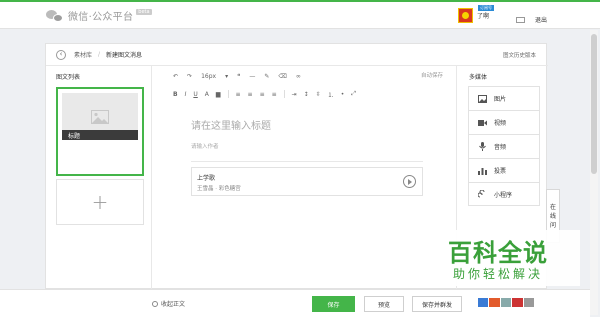 The image size is (600, 317). What do you see at coordinates (541, 19) in the screenshot?
I see `logout-link: 退出` at bounding box center [541, 19].